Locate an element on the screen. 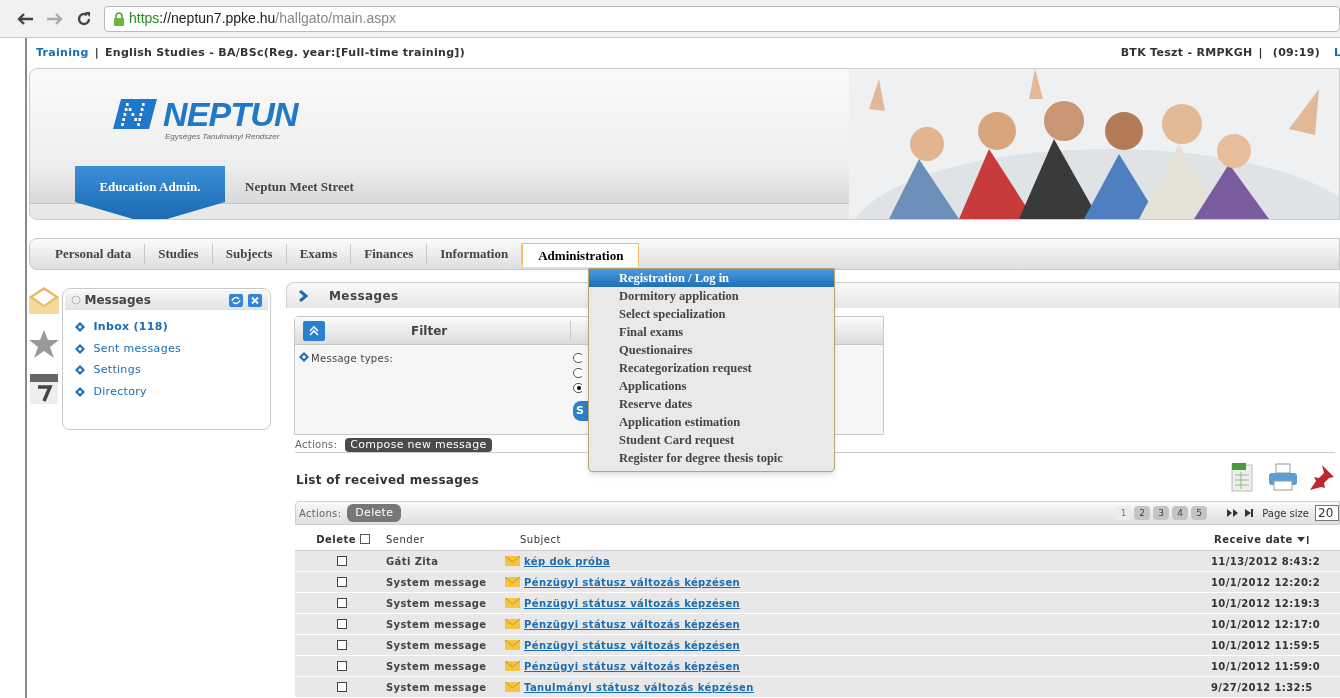 This screenshot has width=1340, height=698. header-tab: Education Admin. is located at coordinates (150, 192).